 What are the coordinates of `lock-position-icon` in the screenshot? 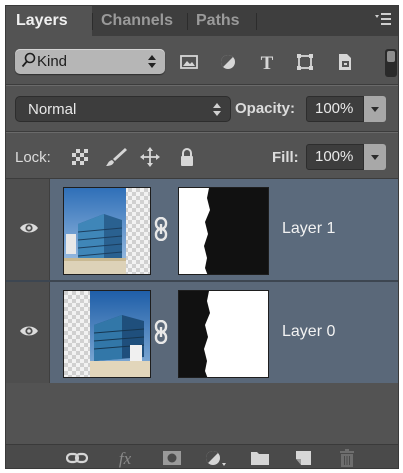 It's located at (150, 157).